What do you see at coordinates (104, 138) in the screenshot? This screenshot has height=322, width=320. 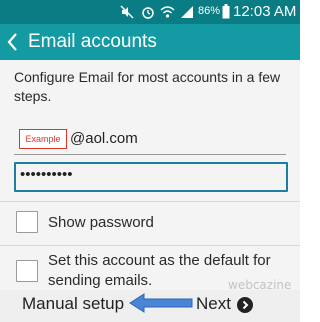 I see `email-domain: @aol.com` at bounding box center [104, 138].